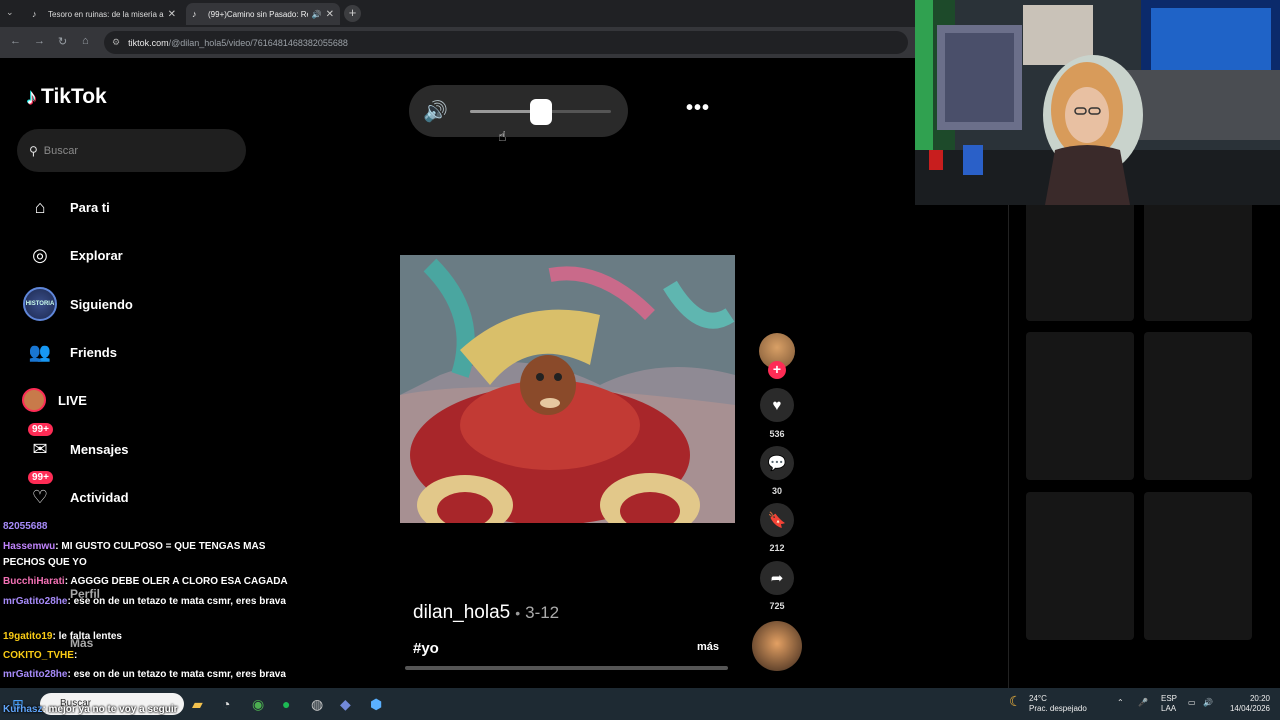  Describe the element at coordinates (90, 207) in the screenshot. I see `sidebar-item-label: Para ti` at that location.